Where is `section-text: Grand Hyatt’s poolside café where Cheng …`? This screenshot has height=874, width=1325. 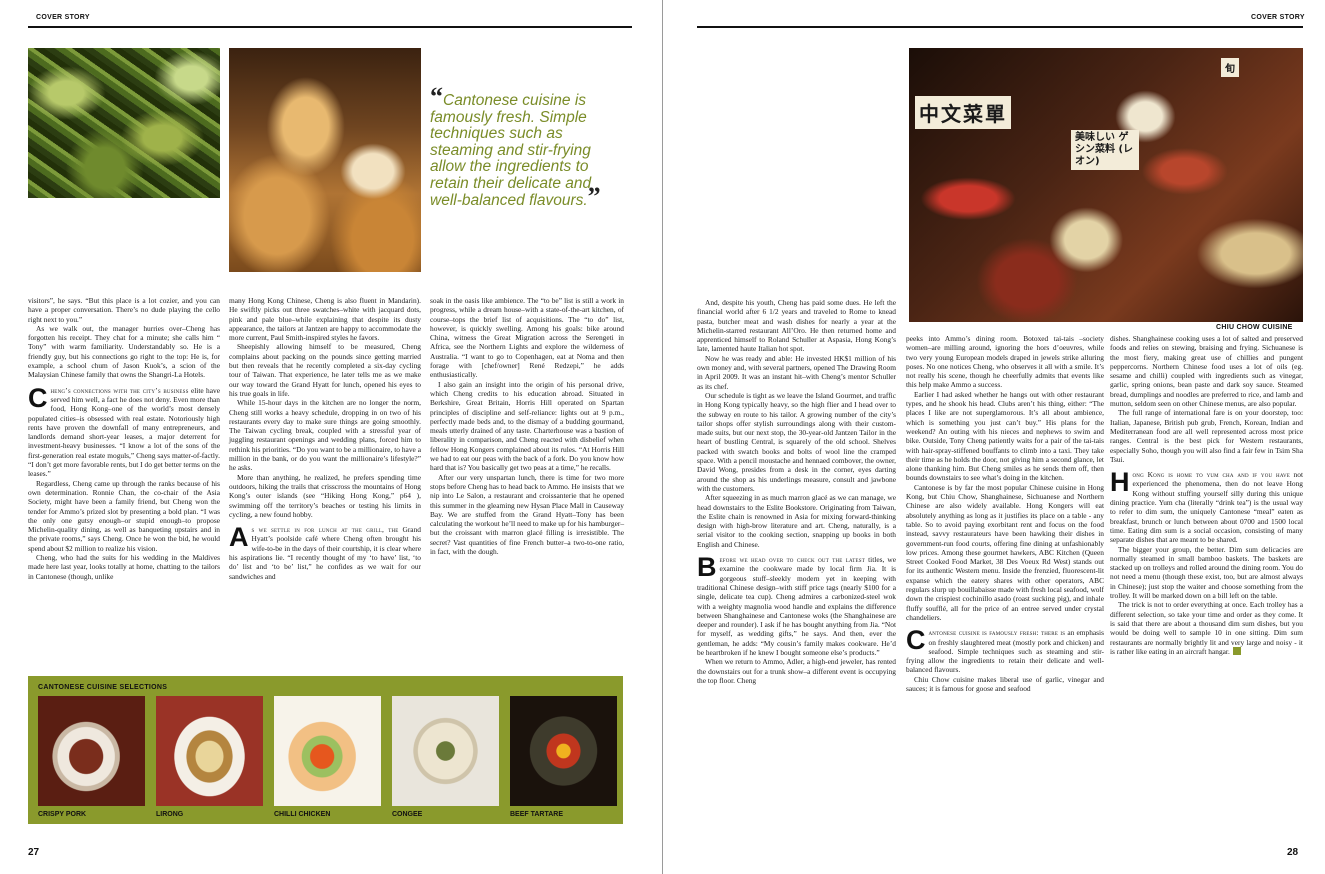 section-text: Grand Hyatt’s poolside café where Cheng … is located at coordinates (325, 553).